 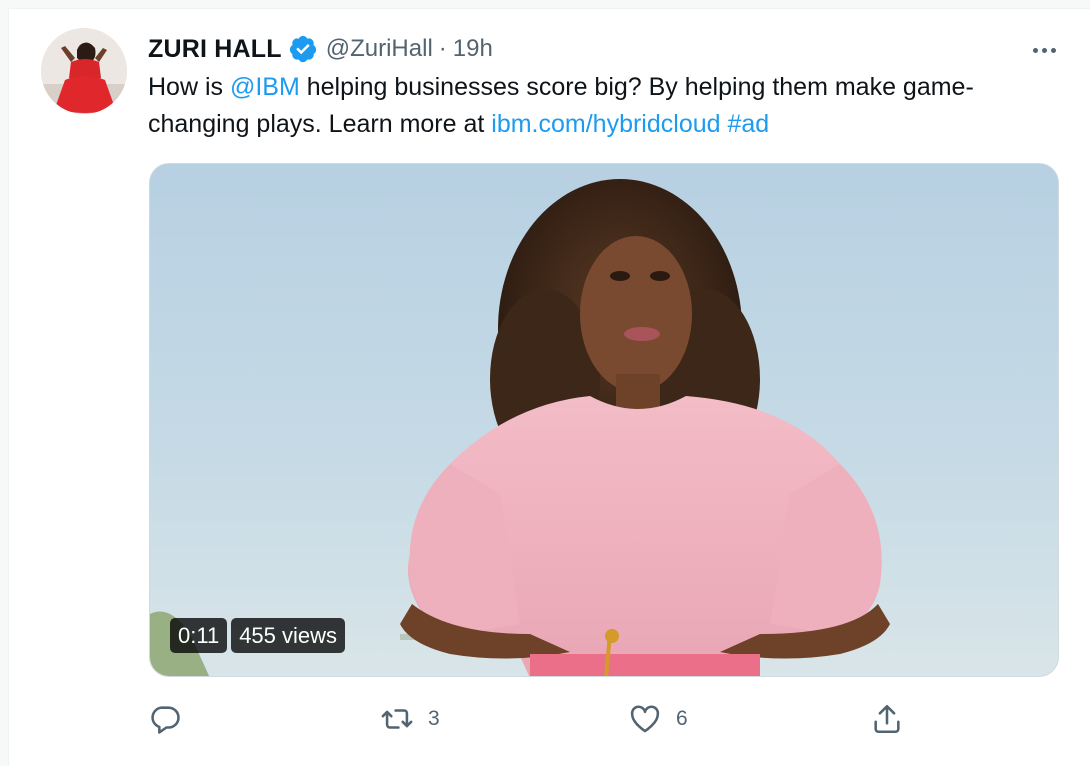 What do you see at coordinates (320, 49) in the screenshot?
I see `tweet-header: ZURI HALL @ZuriHall · 19h` at bounding box center [320, 49].